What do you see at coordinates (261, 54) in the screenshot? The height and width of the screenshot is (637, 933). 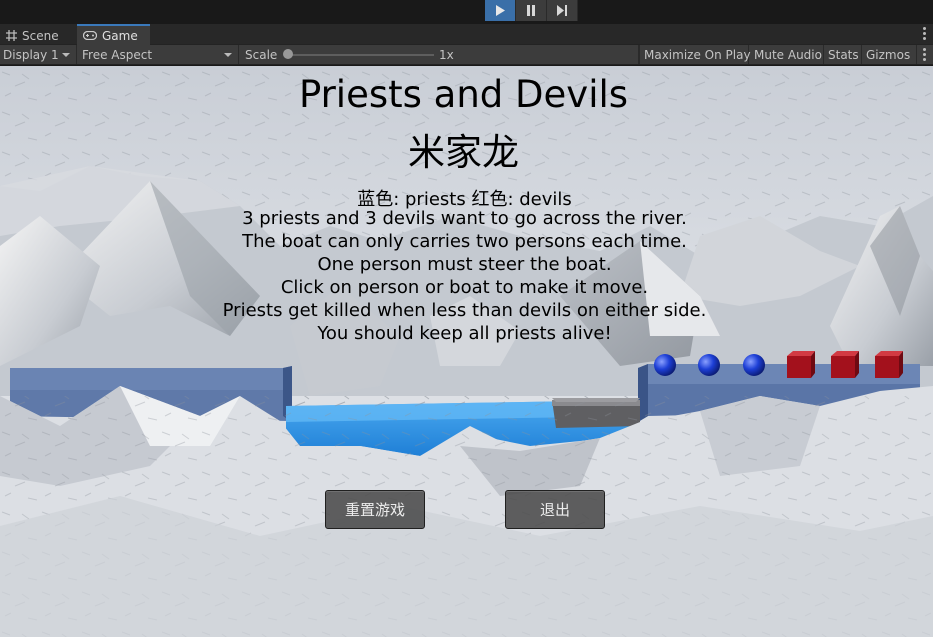 I see `scale-label: Scale` at bounding box center [261, 54].